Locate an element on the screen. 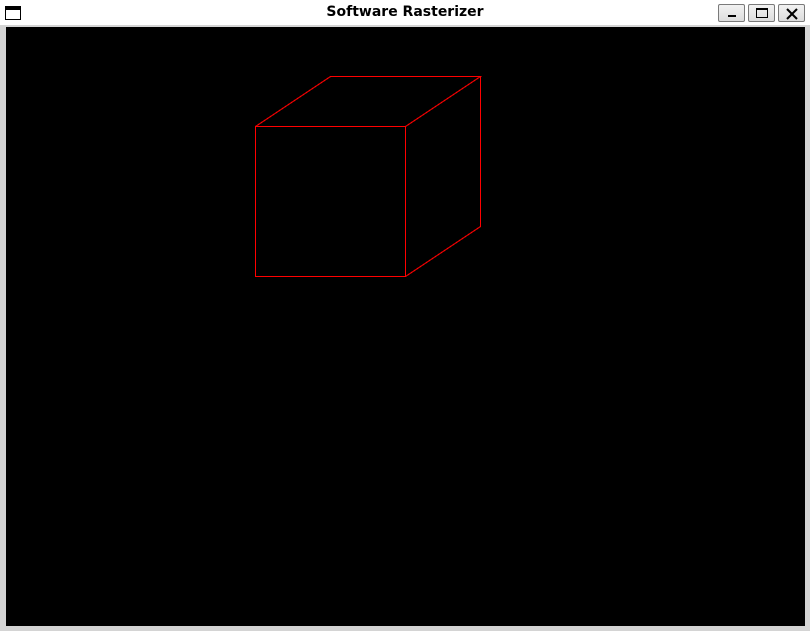 The image size is (810, 631). minimize-button is located at coordinates (731, 13).